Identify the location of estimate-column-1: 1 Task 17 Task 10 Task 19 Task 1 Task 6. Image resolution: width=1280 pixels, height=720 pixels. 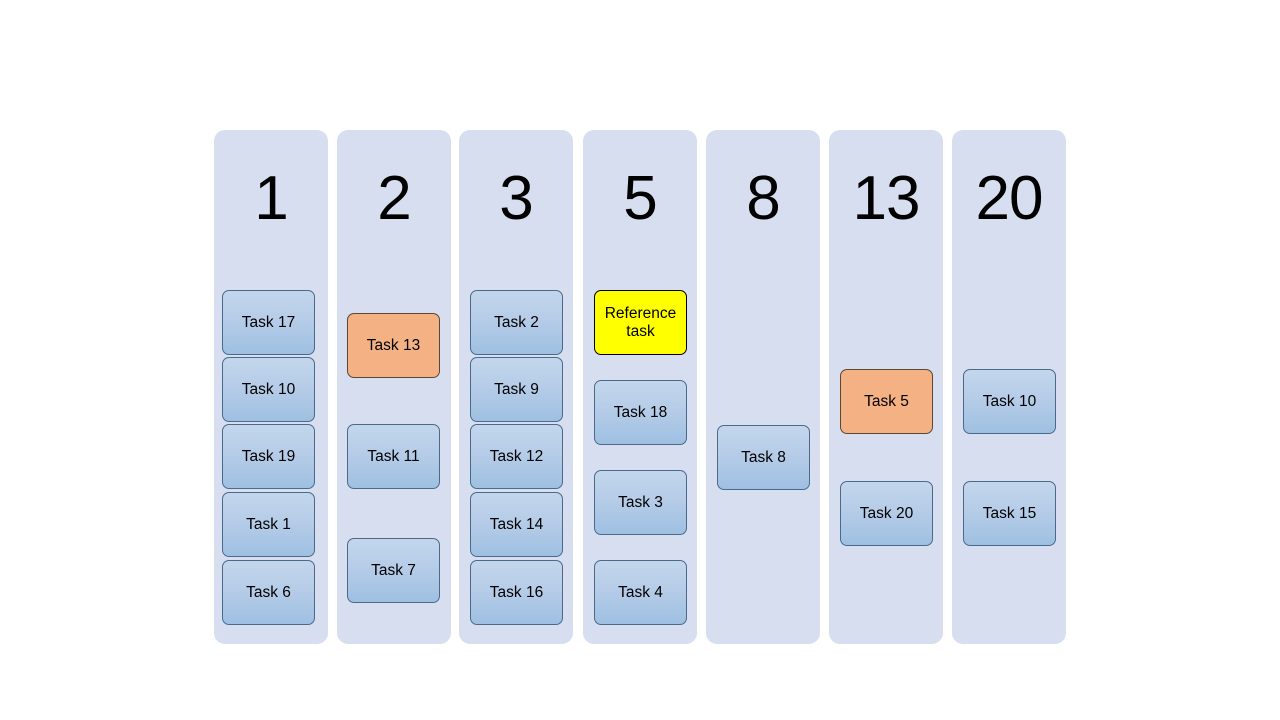
(271, 387).